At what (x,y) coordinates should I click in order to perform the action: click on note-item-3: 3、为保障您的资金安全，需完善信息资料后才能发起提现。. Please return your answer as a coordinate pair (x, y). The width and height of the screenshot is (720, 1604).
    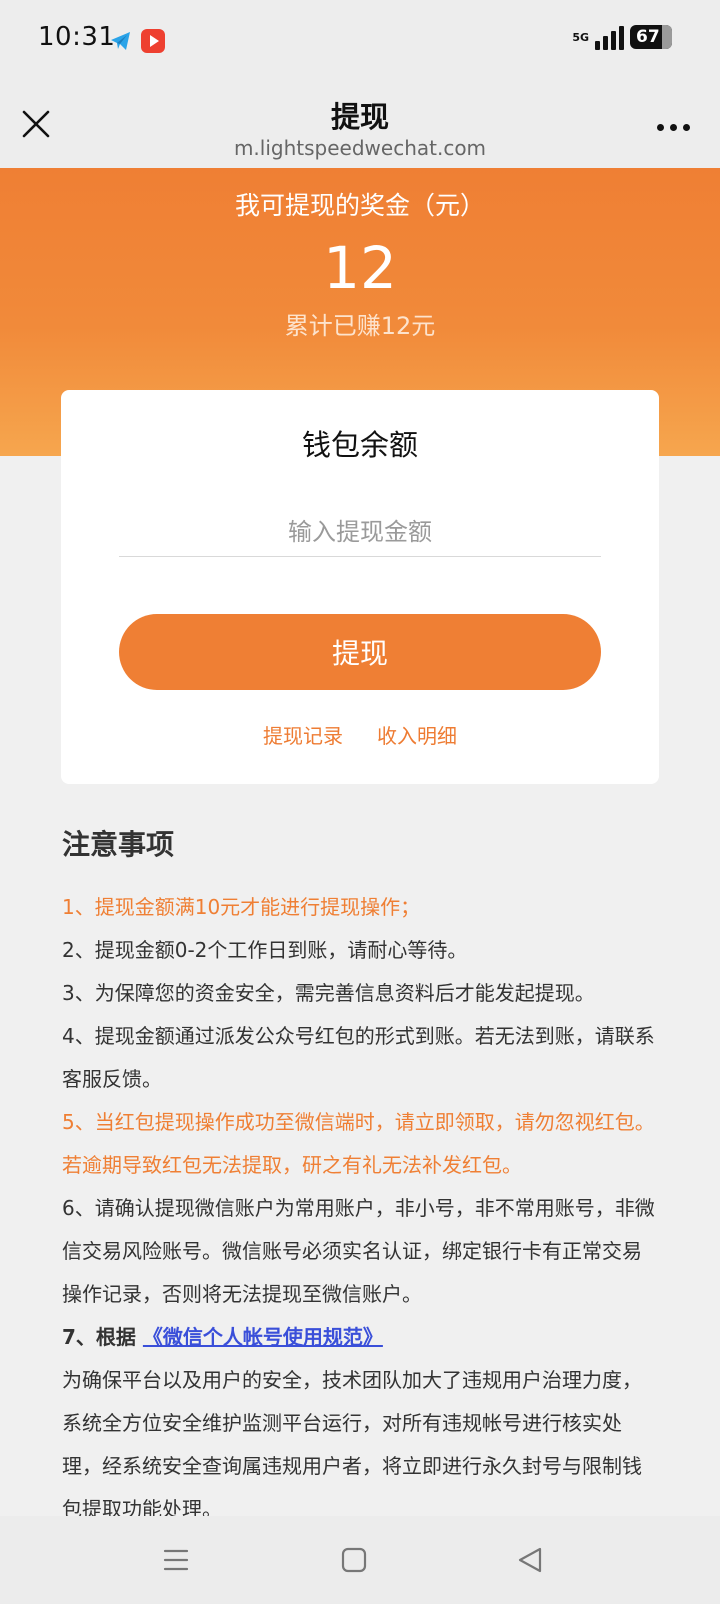
    Looking at the image, I should click on (328, 993).